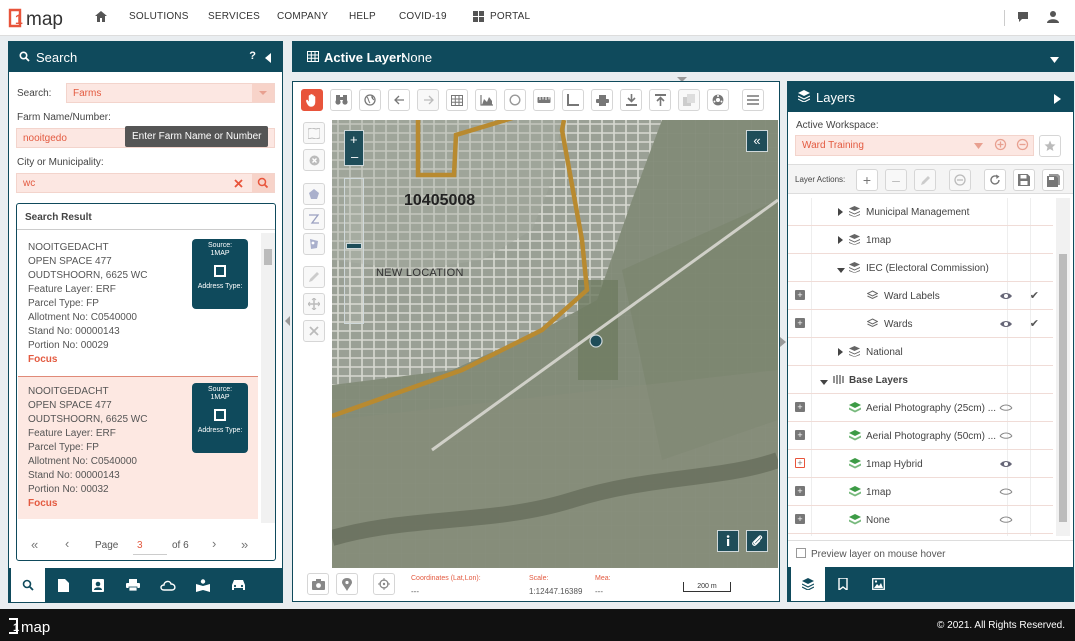 This screenshot has width=1075, height=641. Describe the element at coordinates (925, 180) in the screenshot. I see `edit-layer-icon` at that location.